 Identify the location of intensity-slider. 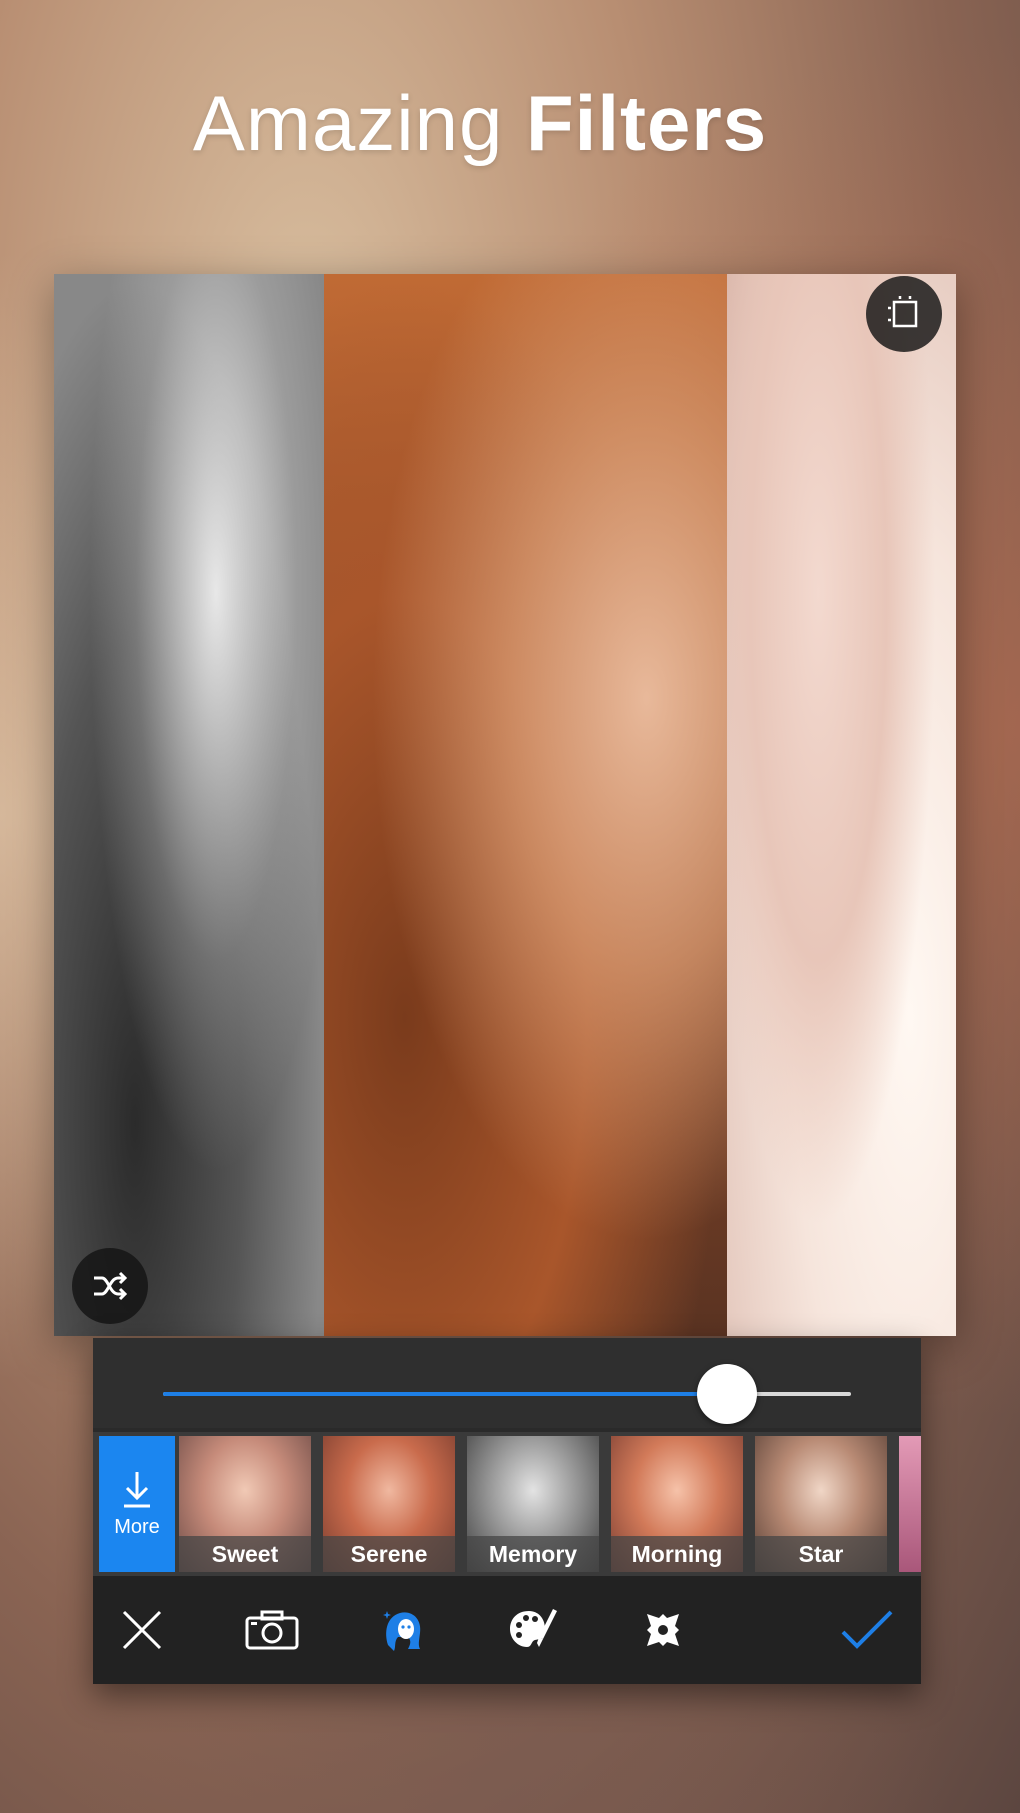
(507, 1394).